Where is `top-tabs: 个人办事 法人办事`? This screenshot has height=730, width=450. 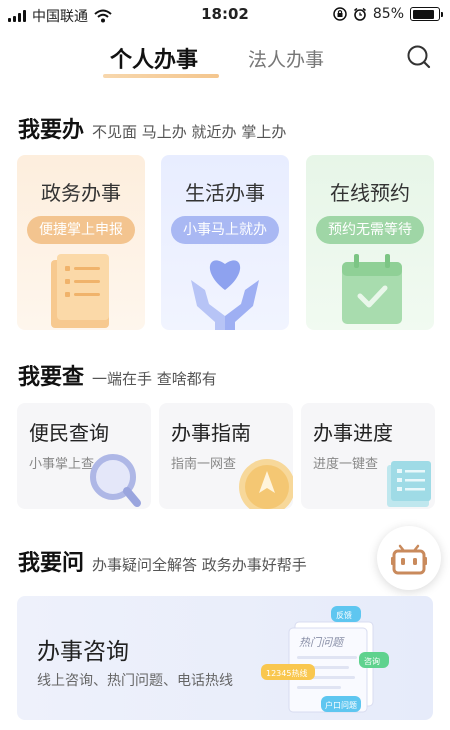
top-tabs: 个人办事 法人办事 is located at coordinates (225, 60).